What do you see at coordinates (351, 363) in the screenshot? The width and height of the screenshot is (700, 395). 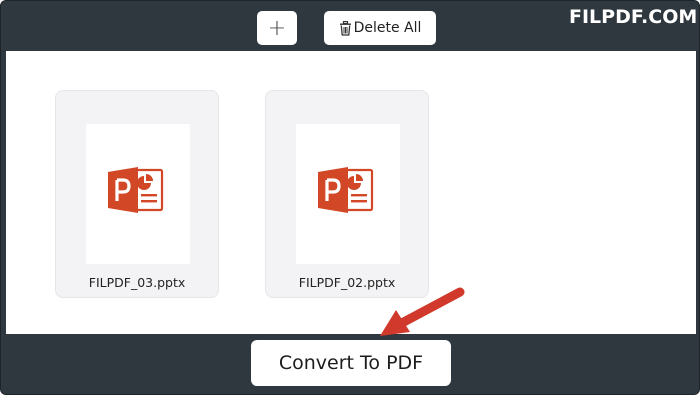 I see `convert-to-pdf-button: Convert To PDF` at bounding box center [351, 363].